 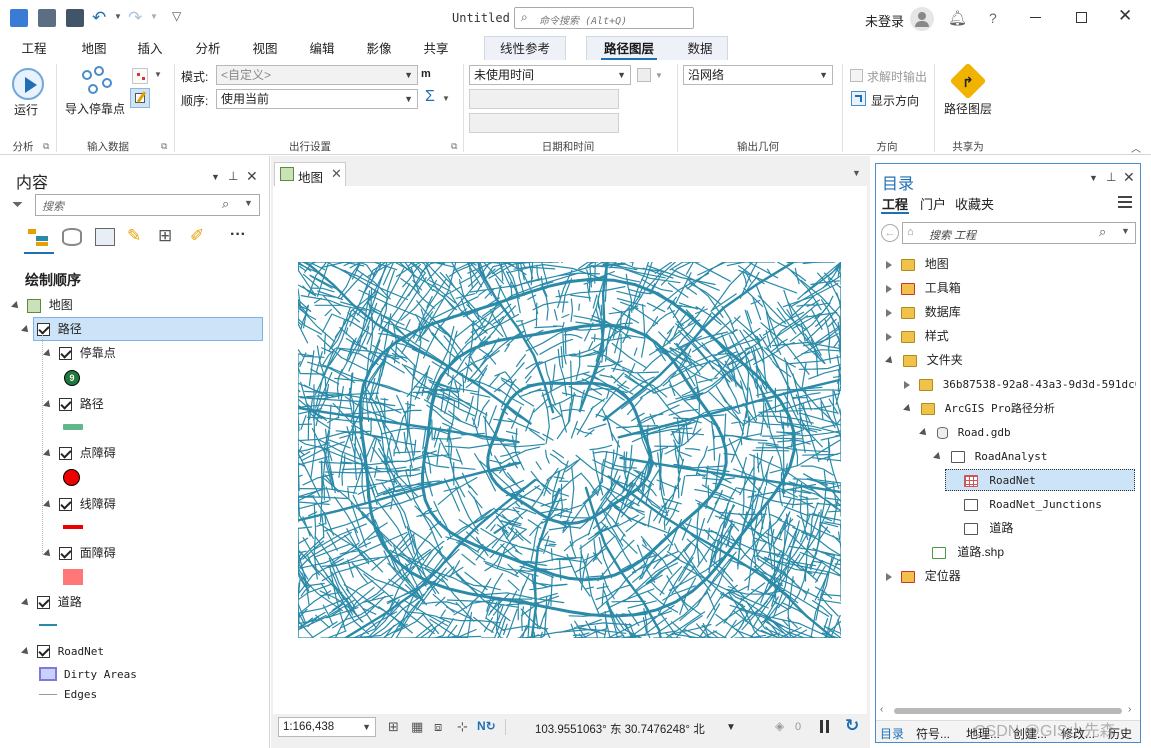 What do you see at coordinates (446, 98) in the screenshot?
I see `sigma-dropdown-icon: ▼` at bounding box center [446, 98].